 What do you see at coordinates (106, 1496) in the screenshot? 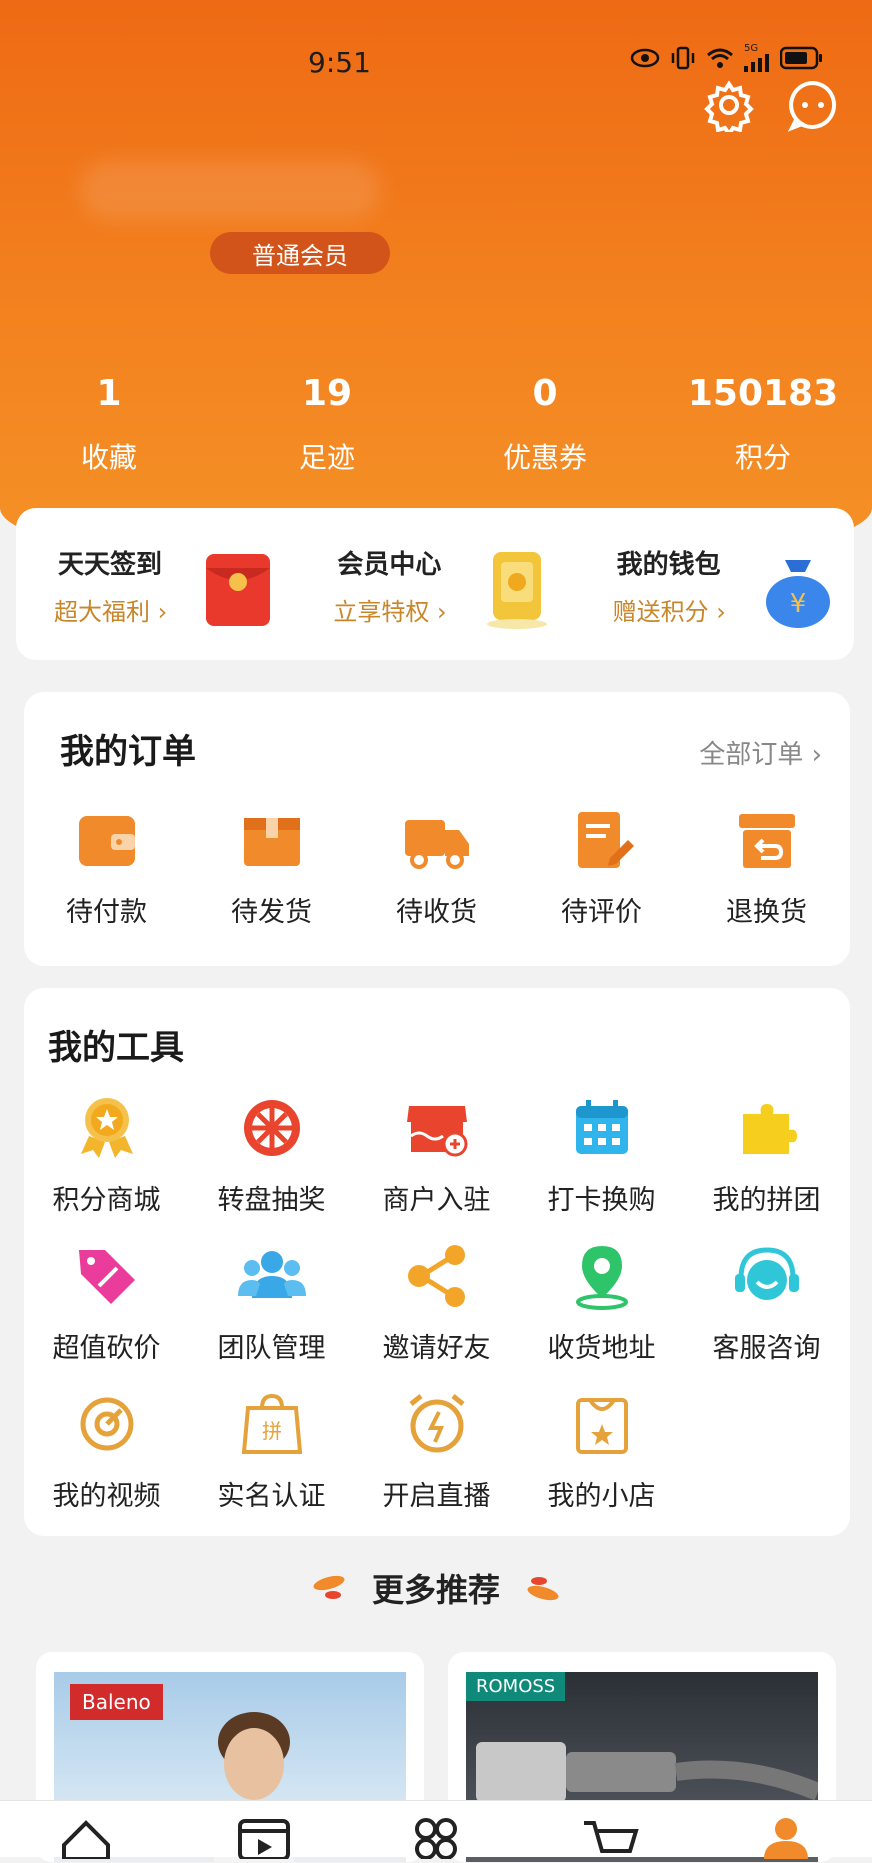
I see `tool-label: 我的视频` at bounding box center [106, 1496].